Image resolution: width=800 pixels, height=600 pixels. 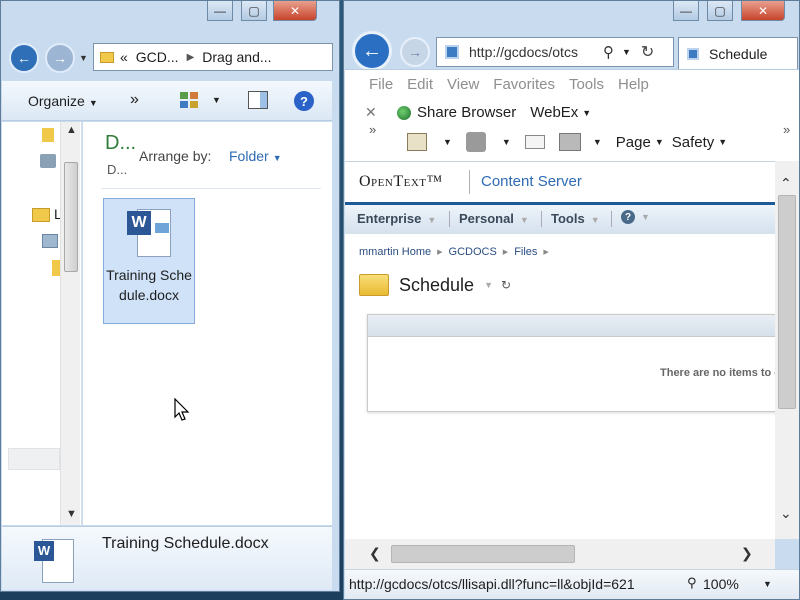 What do you see at coordinates (635, 217) in the screenshot?
I see `nav-help: ? ▼` at bounding box center [635, 217].